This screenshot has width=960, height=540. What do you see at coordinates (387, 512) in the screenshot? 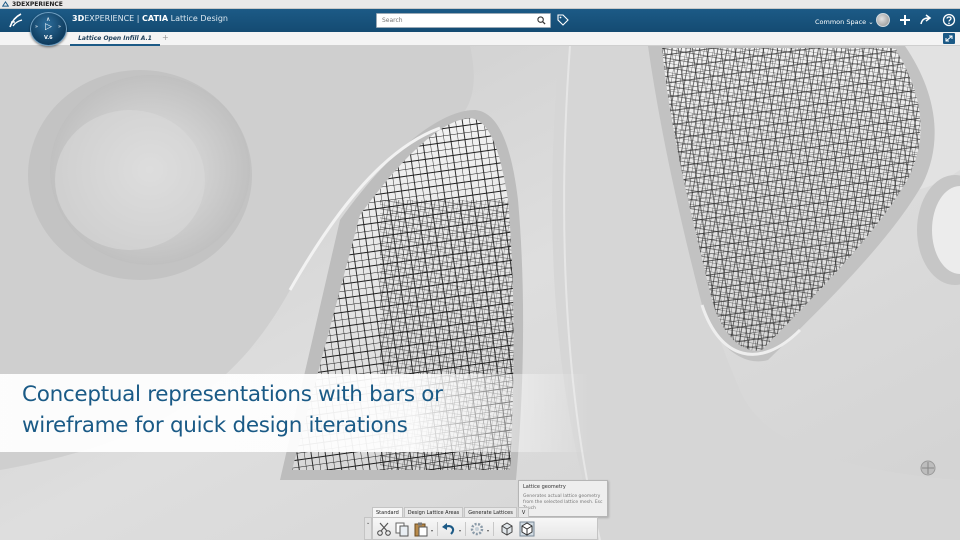
I see `tab-standard: Standard` at bounding box center [387, 512].